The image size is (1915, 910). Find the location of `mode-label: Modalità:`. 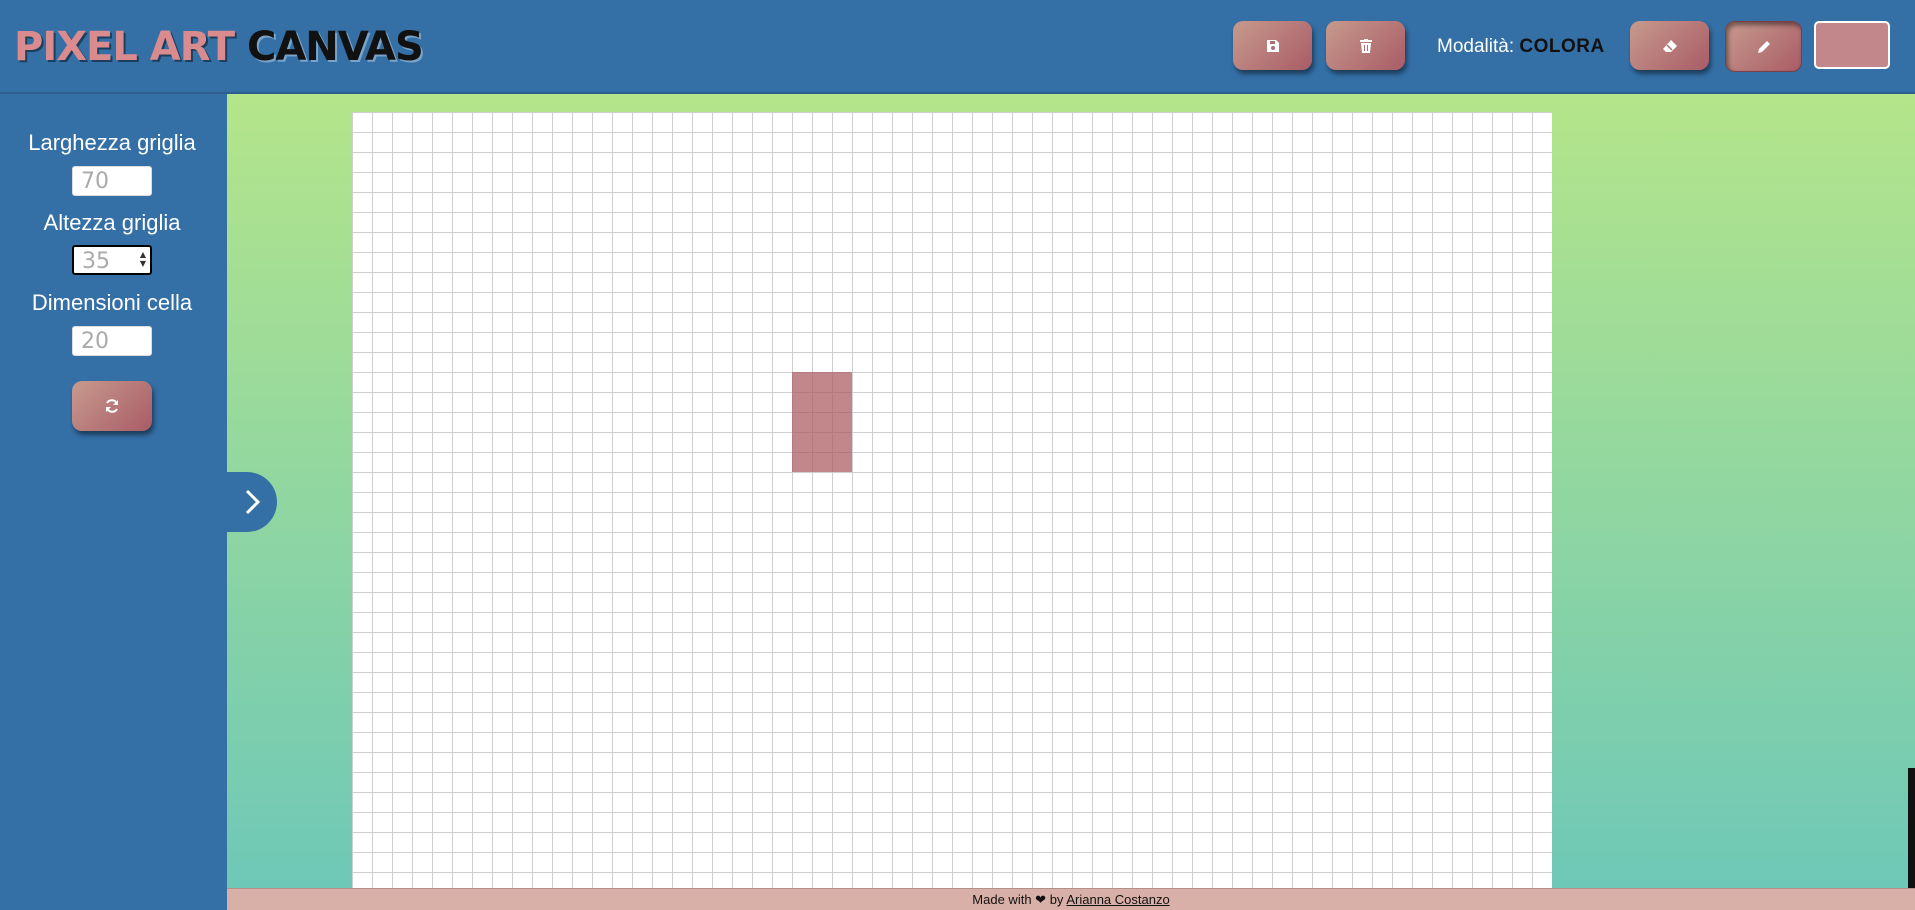

mode-label: Modalità: is located at coordinates (1476, 46).